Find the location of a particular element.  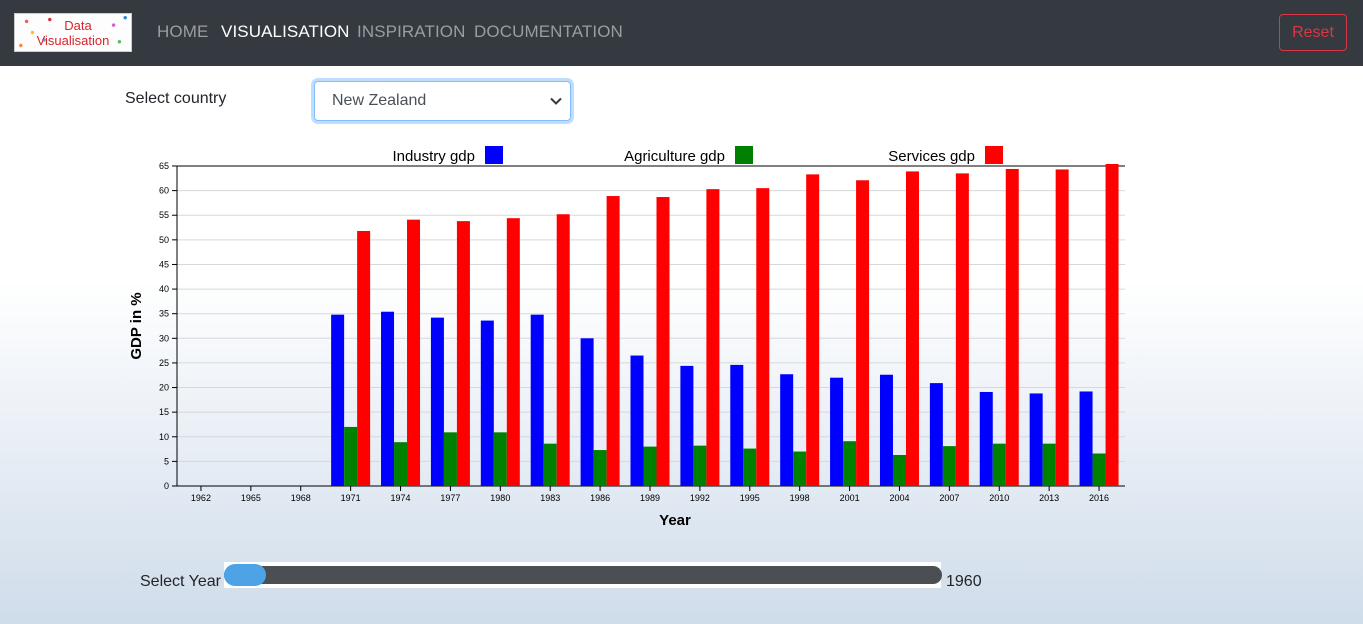

y-tick-label: 60 is located at coordinates (164, 191).